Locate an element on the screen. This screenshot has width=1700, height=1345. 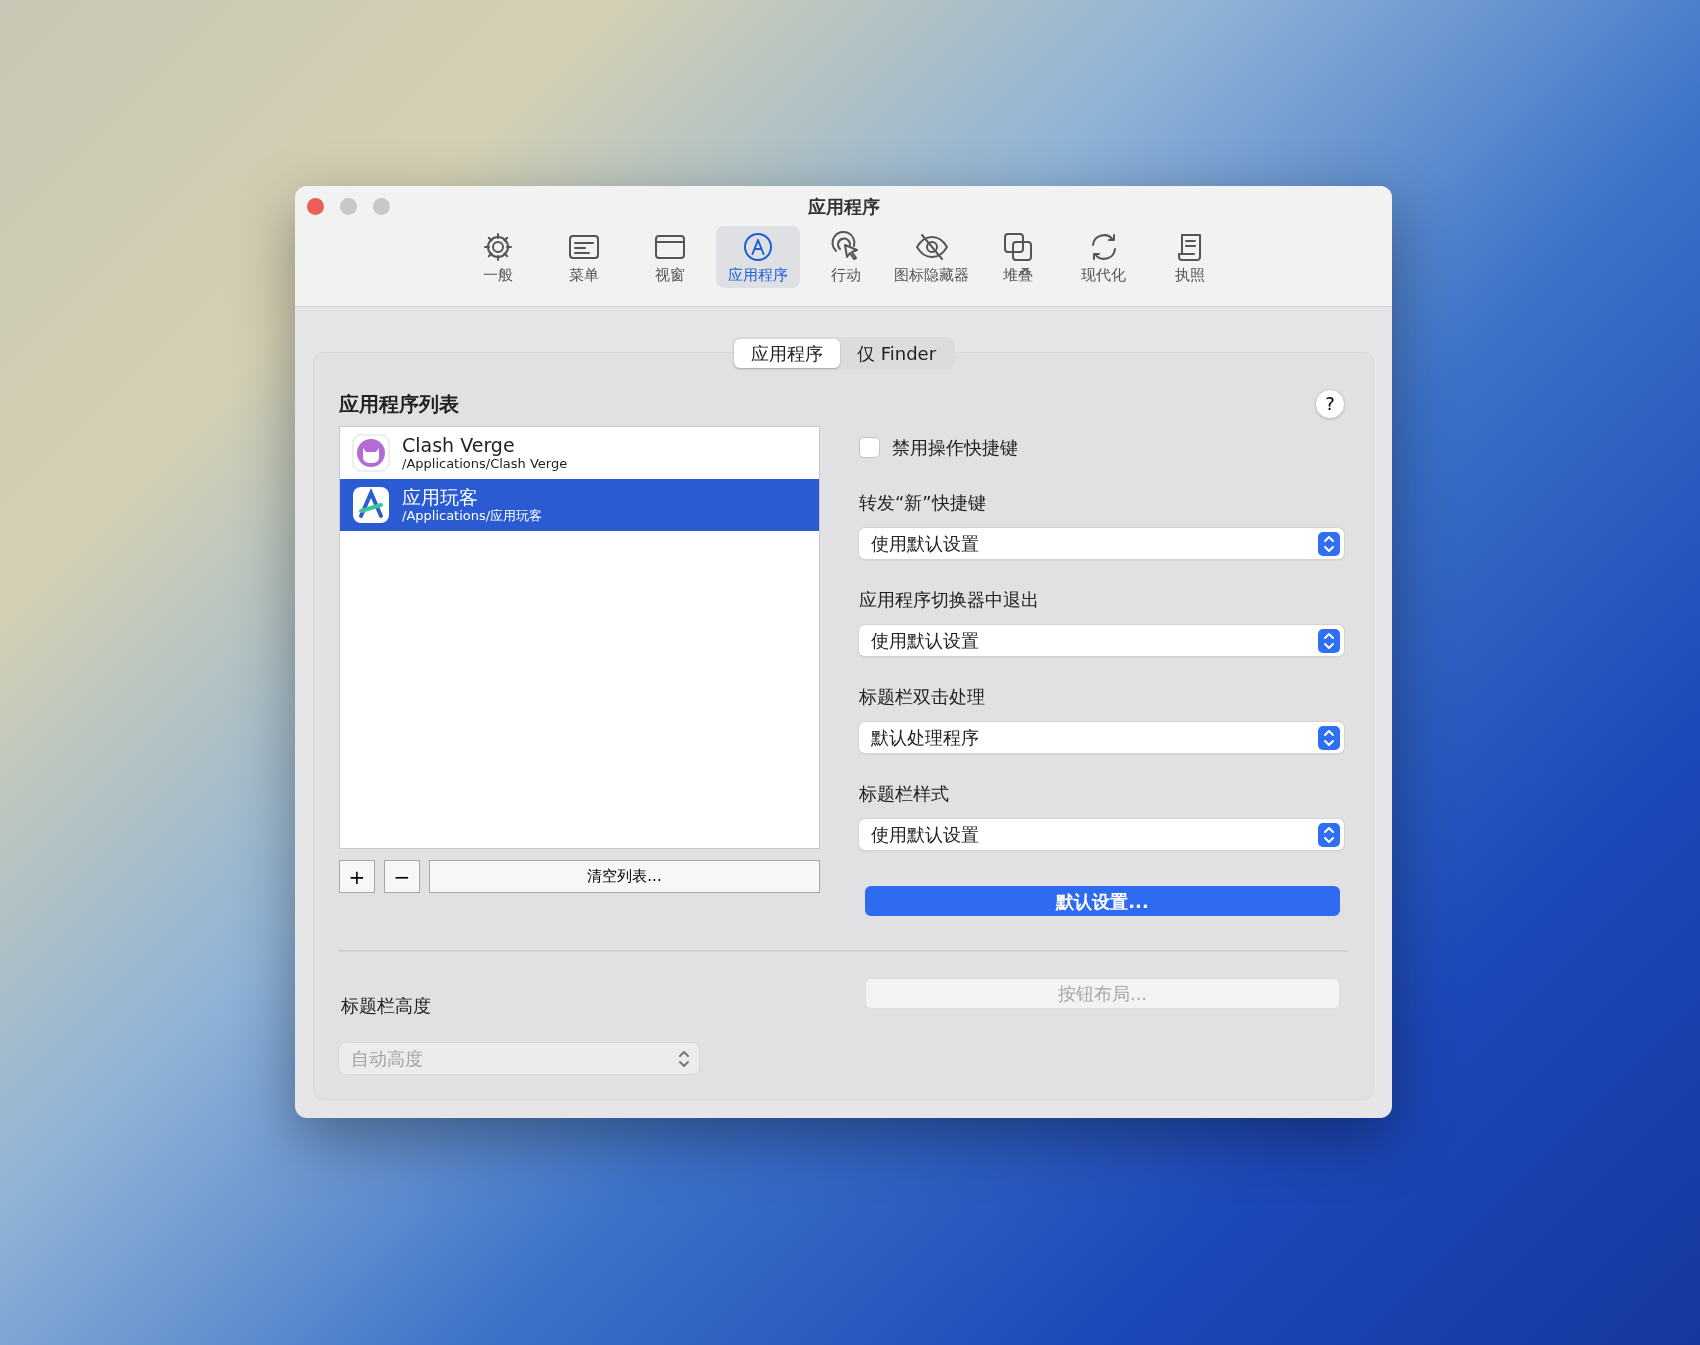
toolbar-tab: 行动 is located at coordinates (845, 257).